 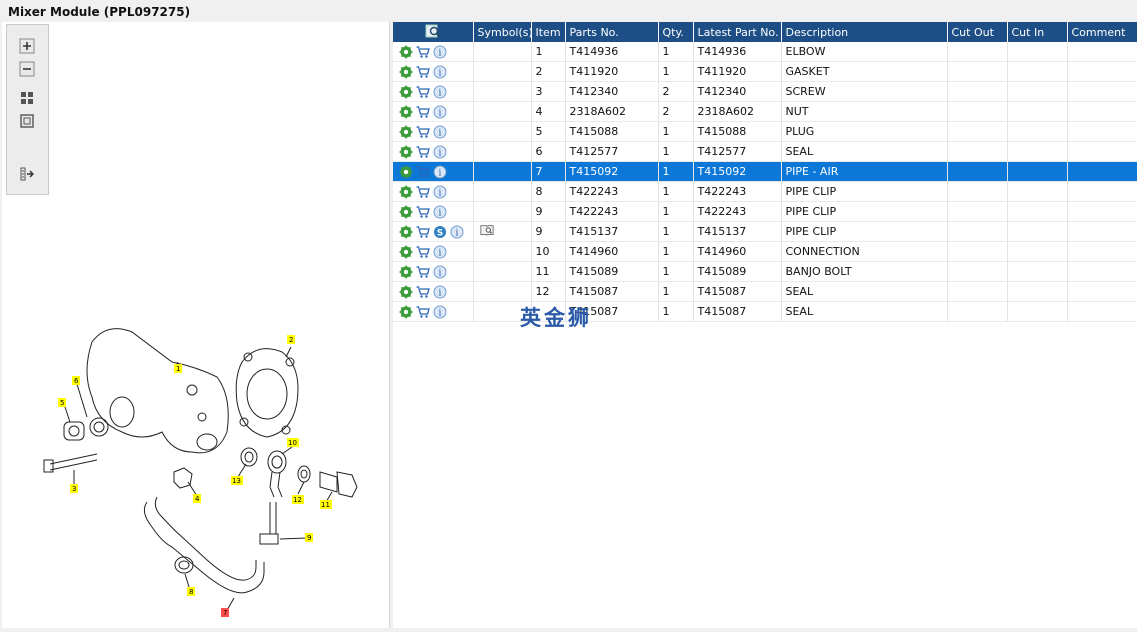 What do you see at coordinates (737, 311) in the screenshot?
I see `row-latest-part-no: T415087` at bounding box center [737, 311].